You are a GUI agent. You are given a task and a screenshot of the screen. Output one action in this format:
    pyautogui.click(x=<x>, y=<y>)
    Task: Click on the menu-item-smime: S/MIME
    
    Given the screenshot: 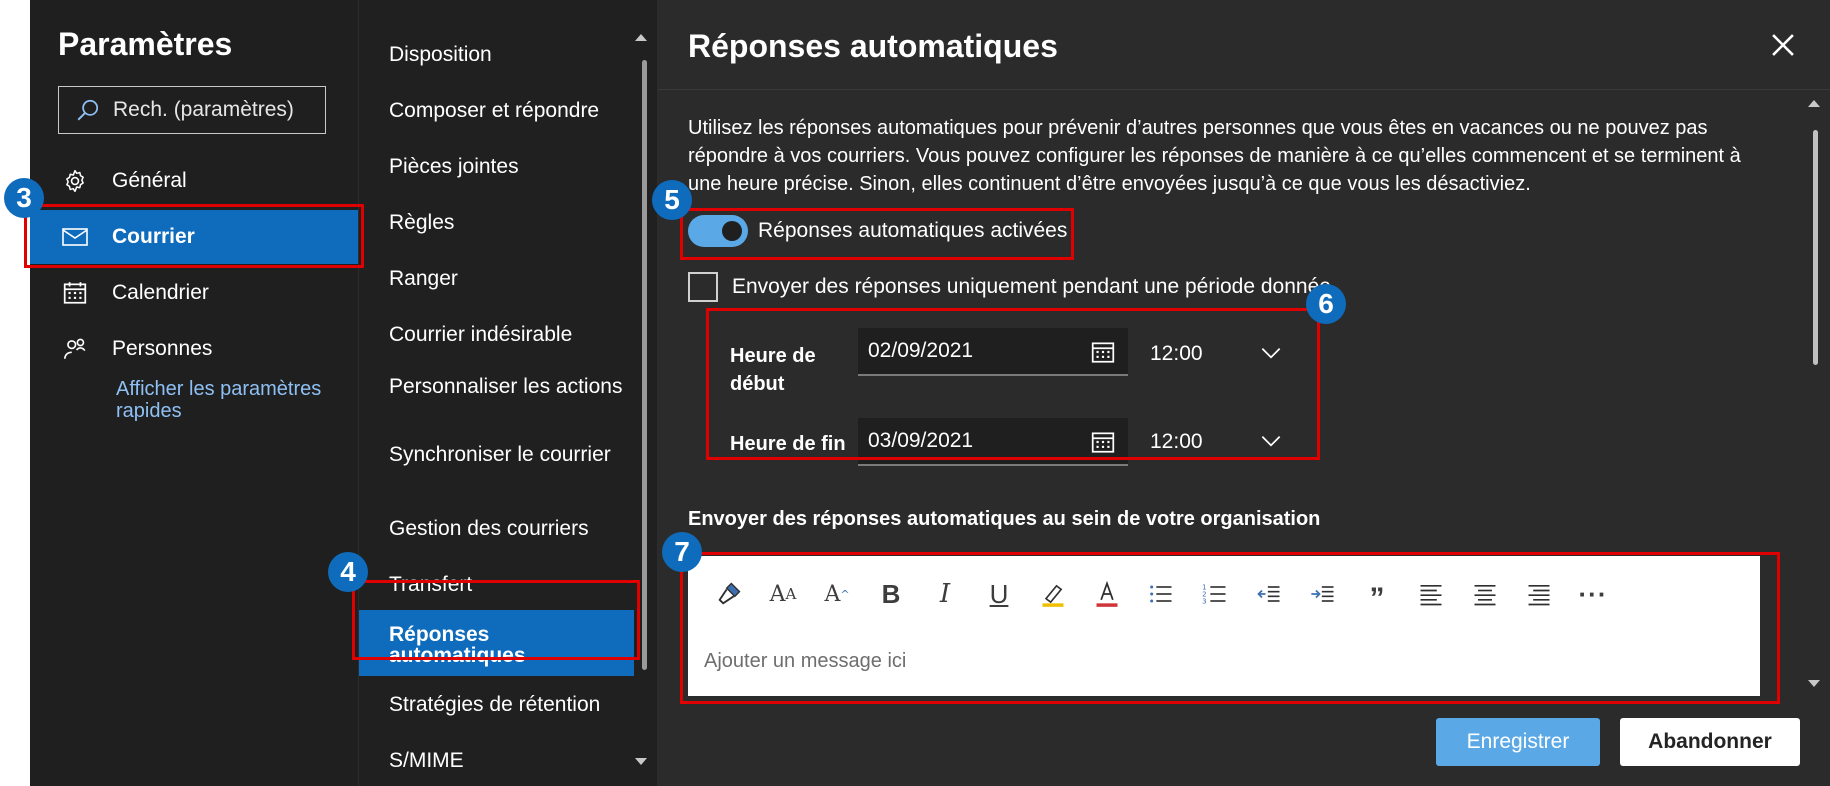 What is the action you would take?
    pyautogui.click(x=511, y=760)
    